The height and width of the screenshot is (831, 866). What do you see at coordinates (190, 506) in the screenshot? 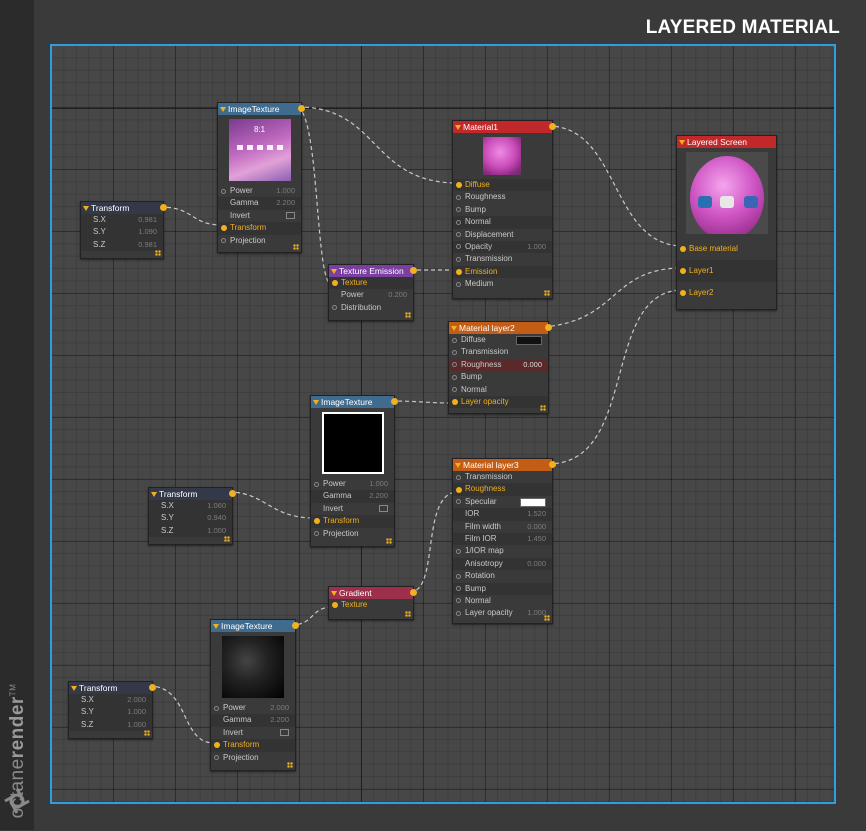
I see `param-sx: S.X 1.060` at bounding box center [190, 506].